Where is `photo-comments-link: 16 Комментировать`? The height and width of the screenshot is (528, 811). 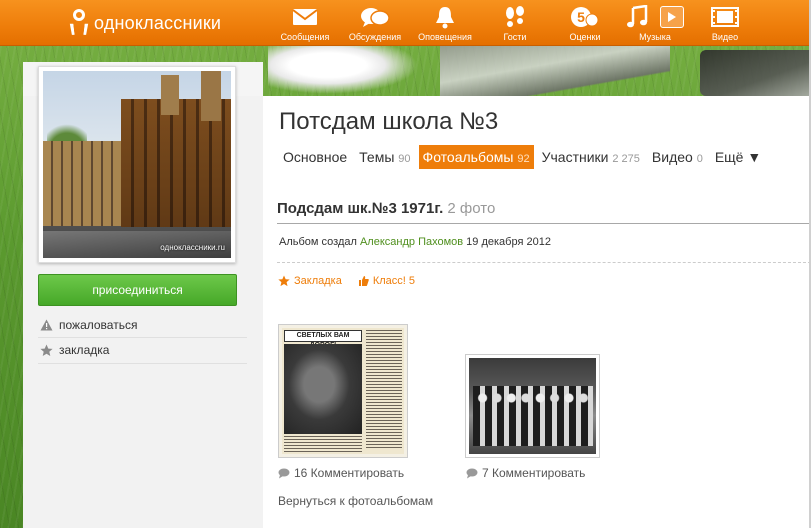 photo-comments-link: 16 Комментировать is located at coordinates (341, 473).